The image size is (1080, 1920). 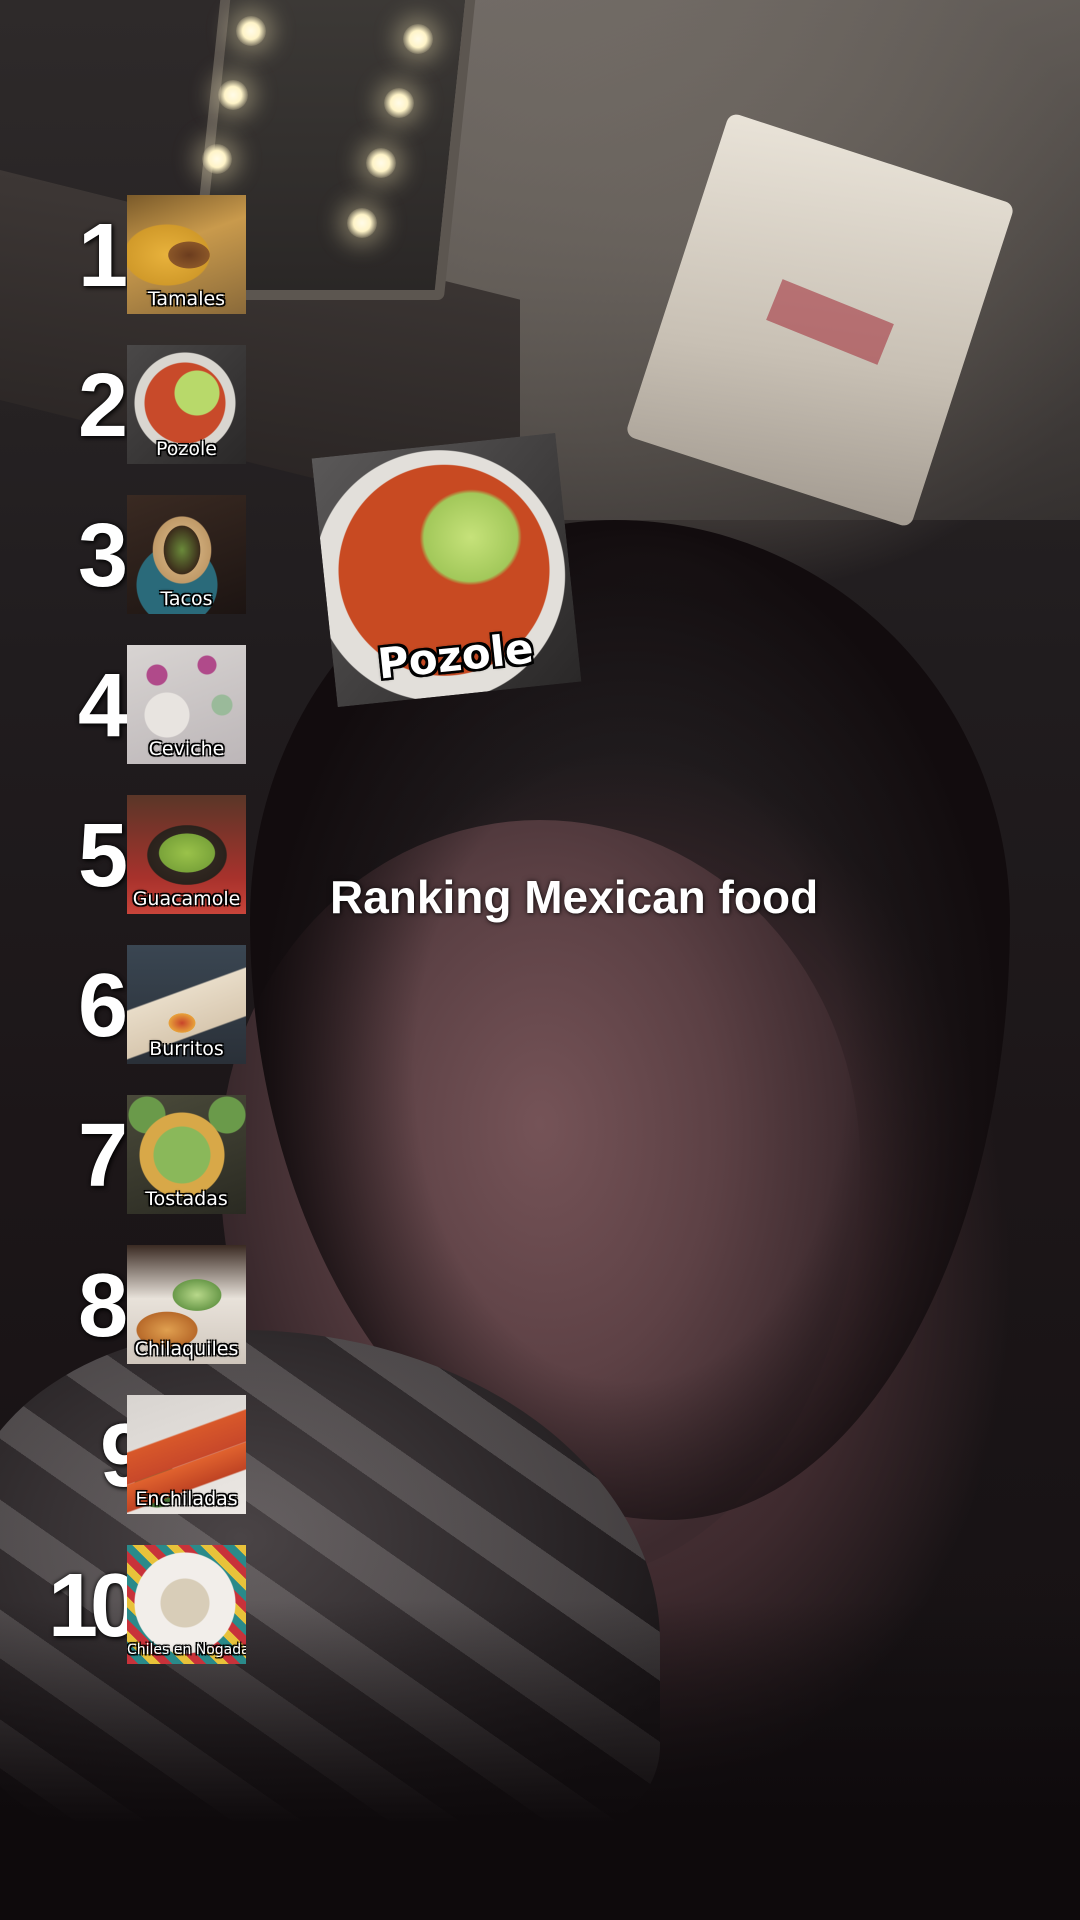 I want to click on rank-number: 8, so click(x=102, y=1306).